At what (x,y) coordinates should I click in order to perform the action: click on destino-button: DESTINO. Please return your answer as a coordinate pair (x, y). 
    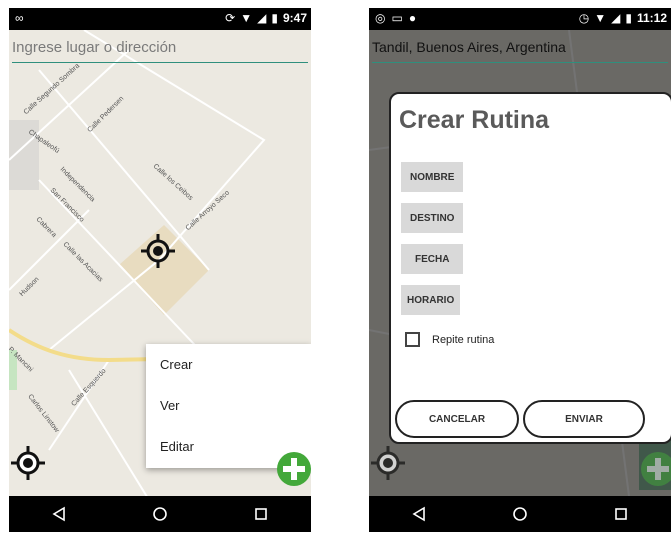
    Looking at the image, I should click on (432, 218).